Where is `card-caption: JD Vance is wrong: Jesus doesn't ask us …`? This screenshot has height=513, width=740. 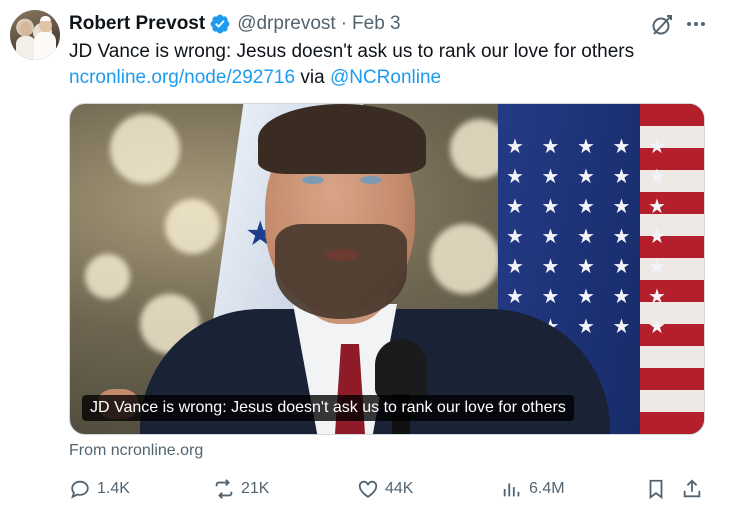 card-caption: JD Vance is wrong: Jesus doesn't ask us … is located at coordinates (328, 408).